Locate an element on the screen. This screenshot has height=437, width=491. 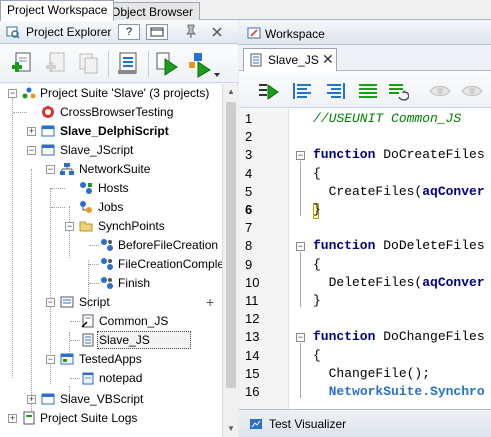
chevron-down-icon is located at coordinates (217, 75).